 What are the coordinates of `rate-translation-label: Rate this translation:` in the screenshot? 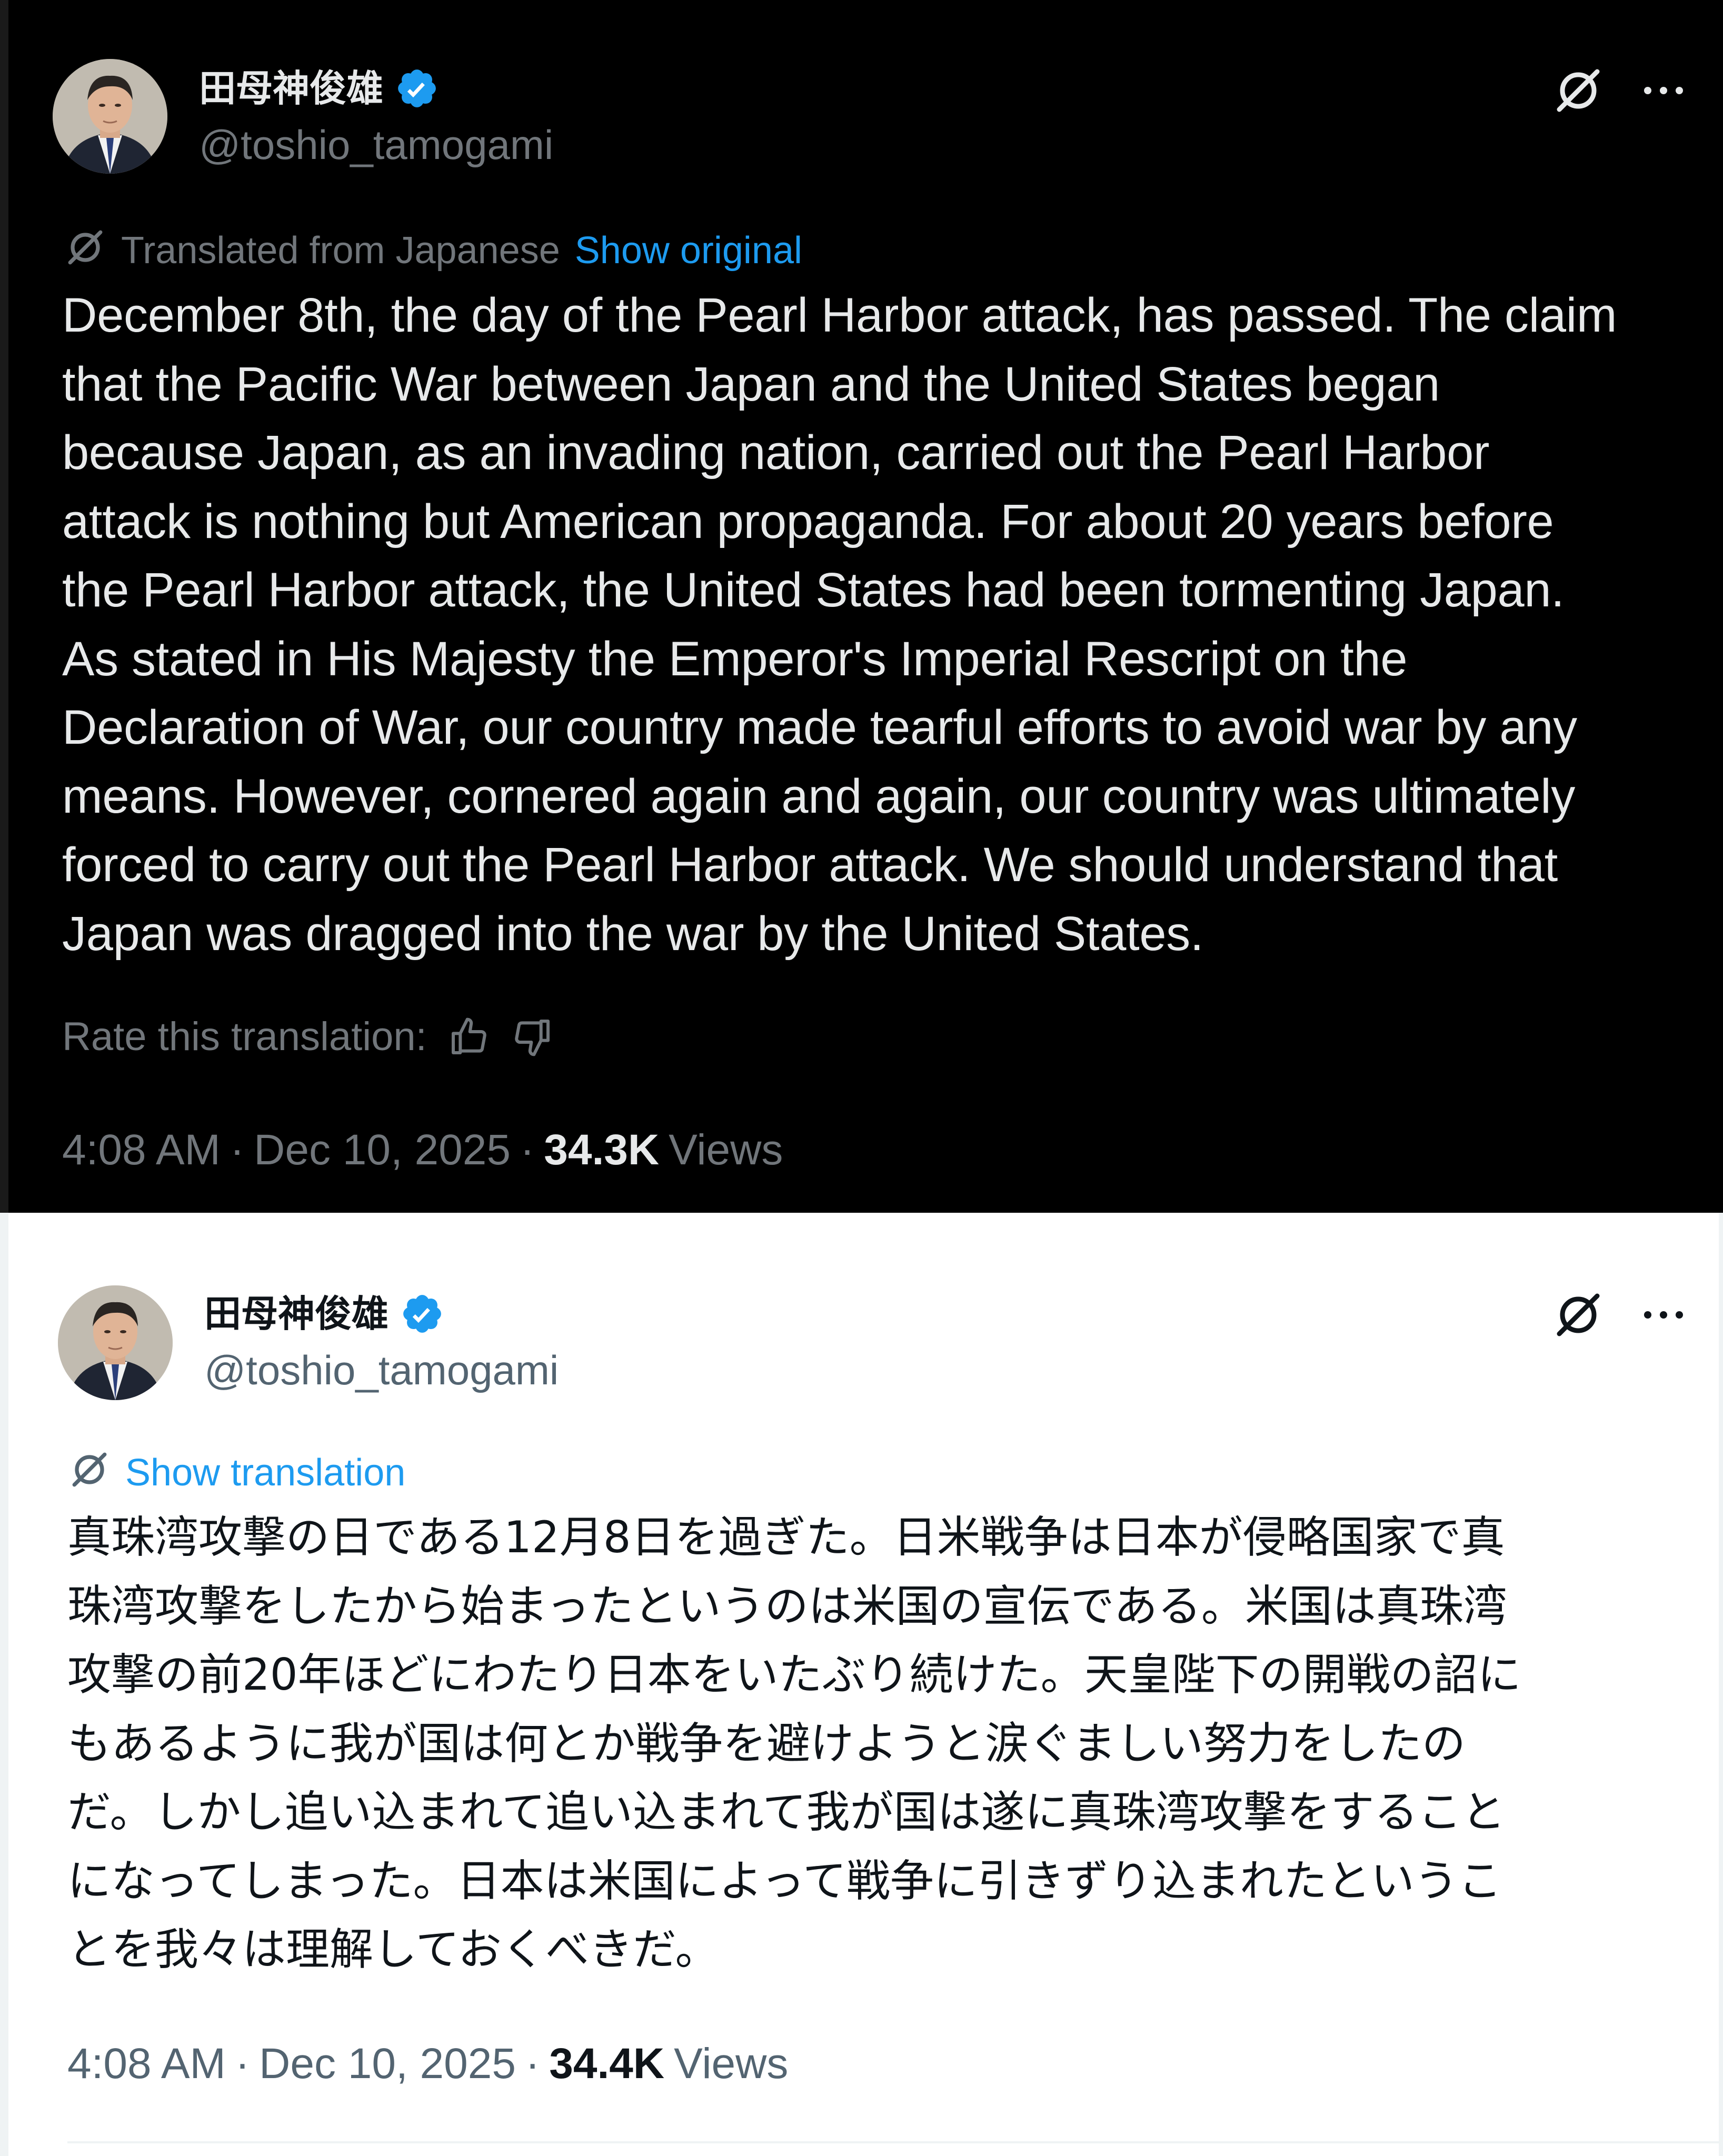 It's located at (244, 1036).